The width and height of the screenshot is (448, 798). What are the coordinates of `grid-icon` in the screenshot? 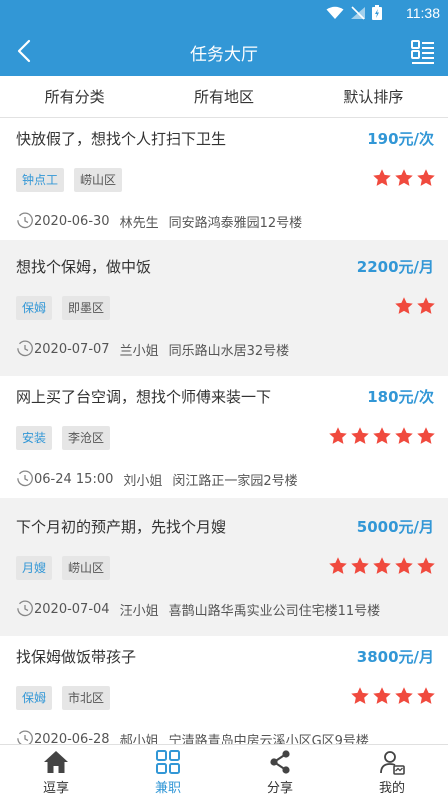 It's located at (168, 762).